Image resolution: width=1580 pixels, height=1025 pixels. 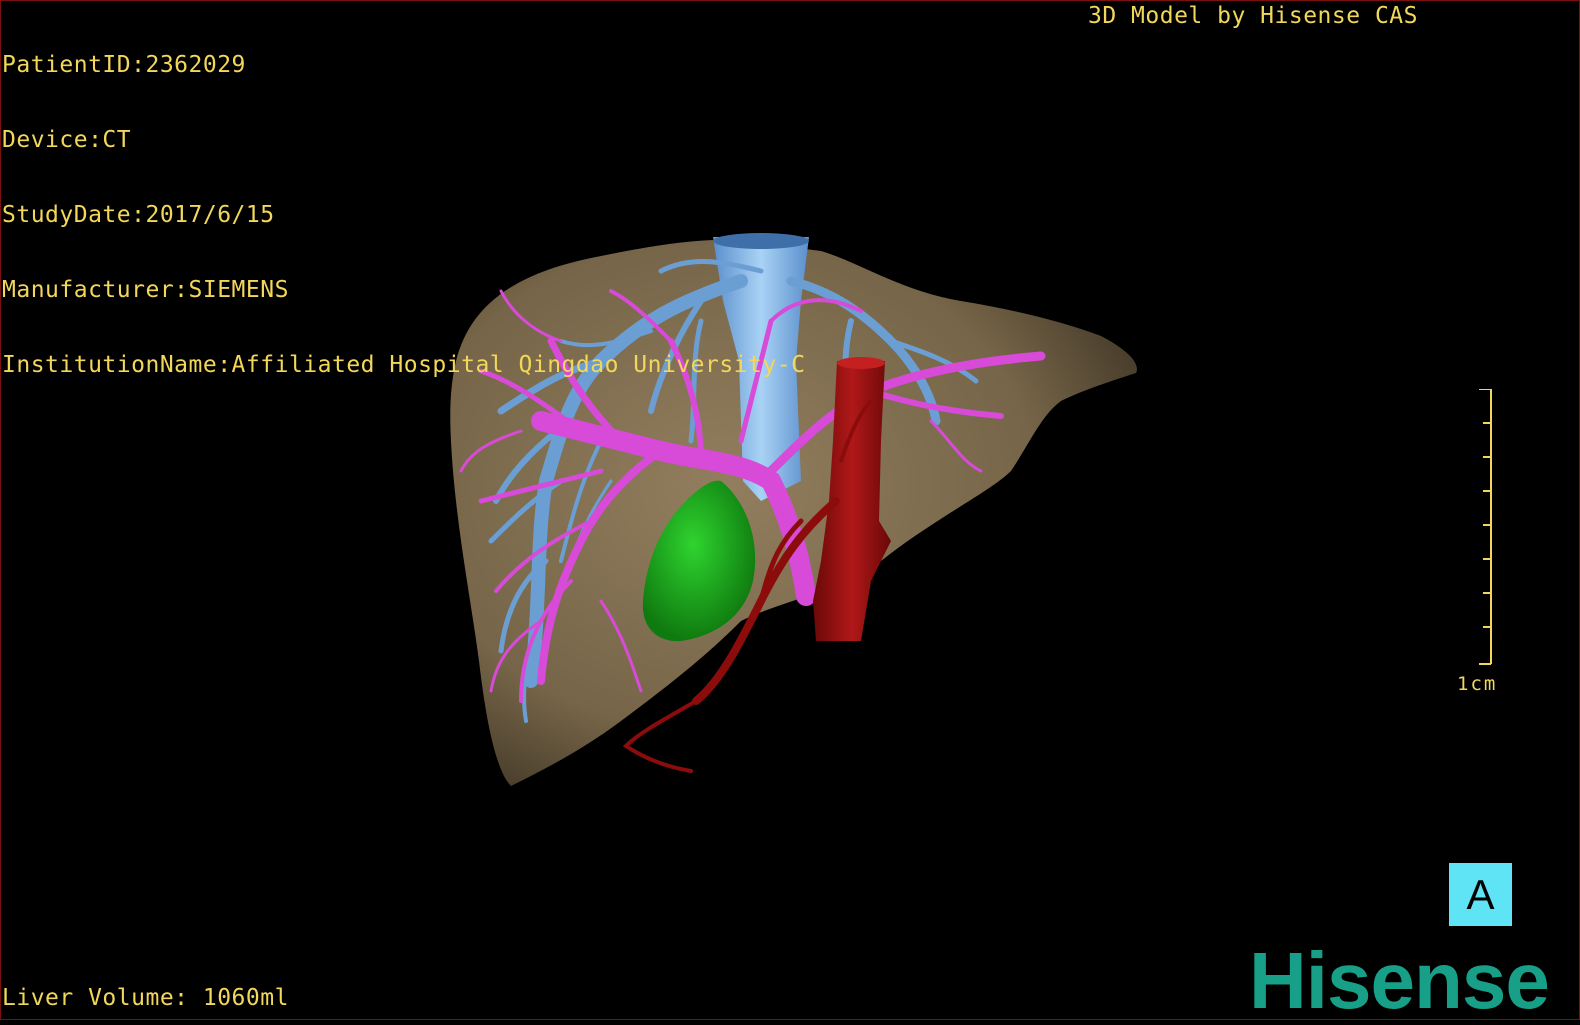 I want to click on hisense-logo: Hisense, so click(x=1399, y=980).